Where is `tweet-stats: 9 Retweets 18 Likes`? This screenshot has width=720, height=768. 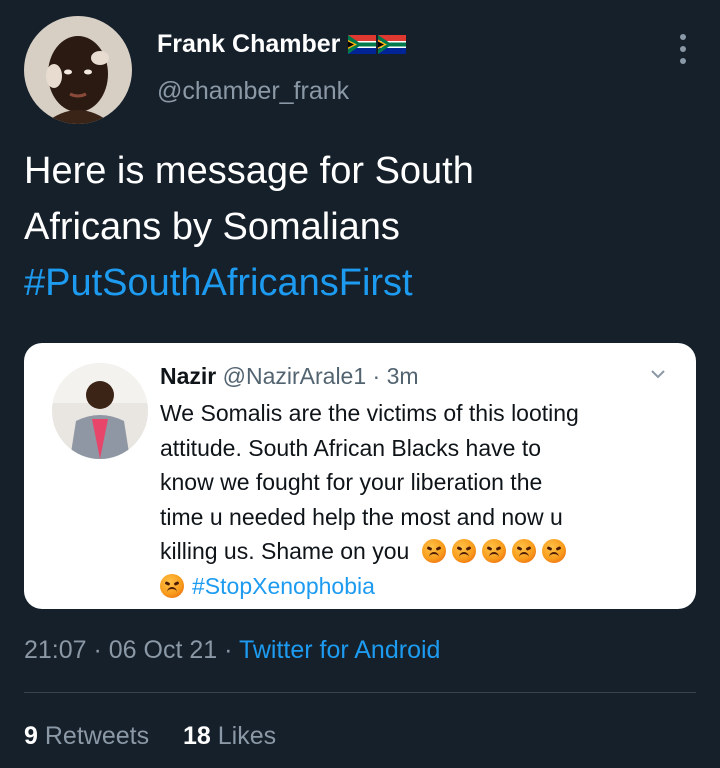
tweet-stats: 9 Retweets 18 Likes is located at coordinates (150, 736).